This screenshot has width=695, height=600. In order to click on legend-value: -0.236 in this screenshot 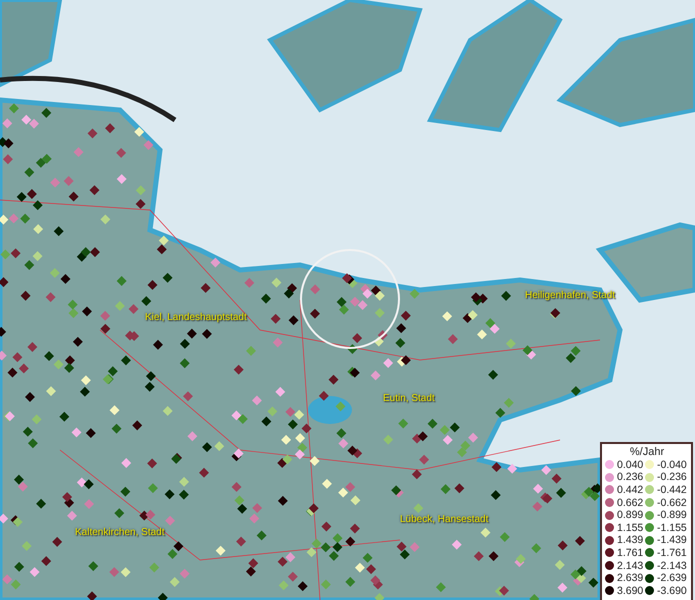, I will do `click(672, 477)`.